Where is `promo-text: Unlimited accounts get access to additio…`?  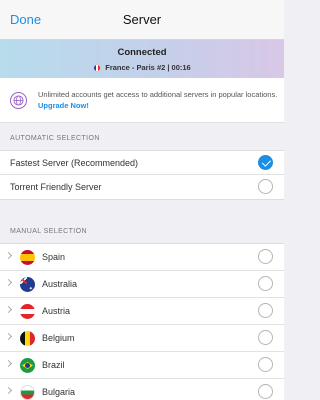 promo-text: Unlimited accounts get access to additio… is located at coordinates (158, 94).